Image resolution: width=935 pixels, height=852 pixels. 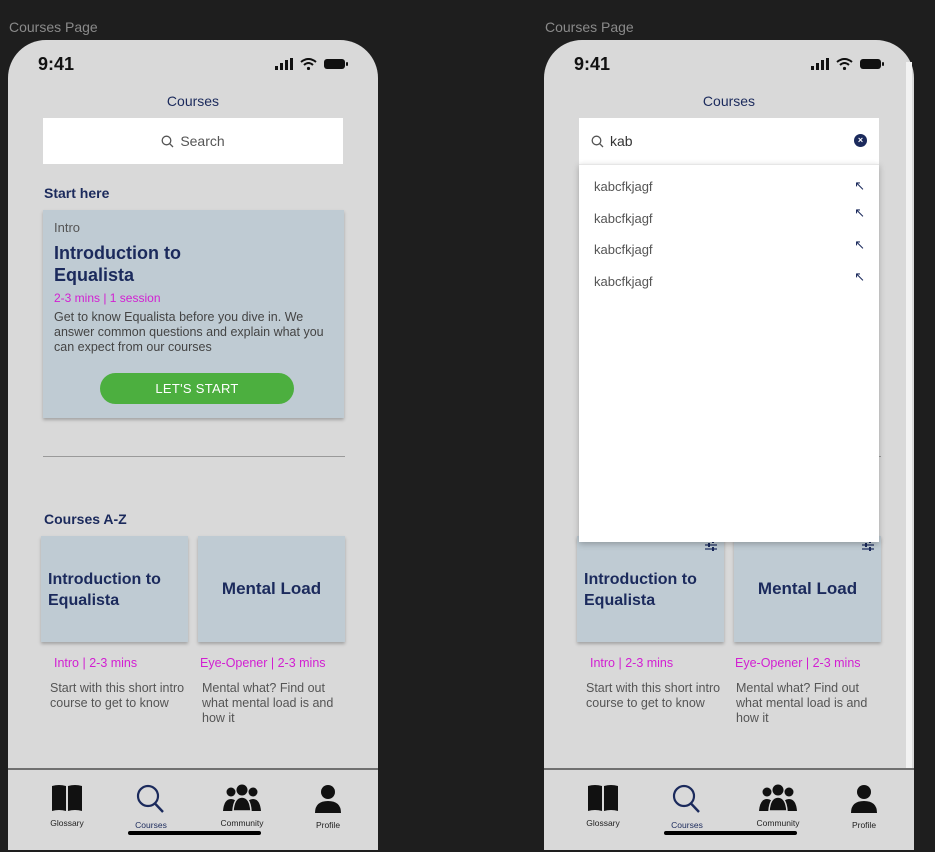 I want to click on intro-card-title: Introduction to Equalista, so click(x=117, y=264).